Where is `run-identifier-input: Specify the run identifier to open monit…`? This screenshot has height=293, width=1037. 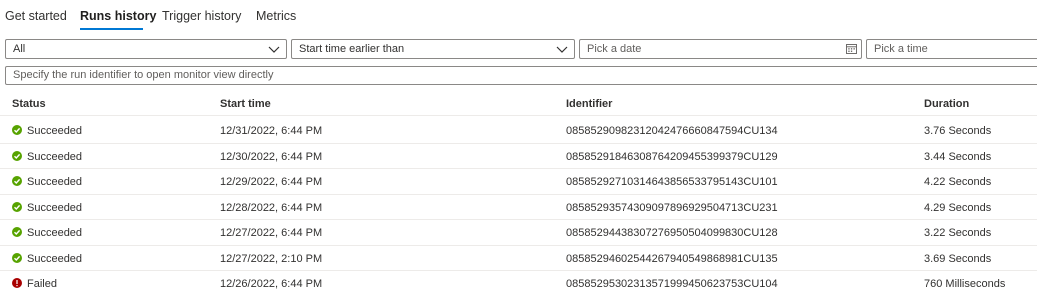 run-identifier-input: Specify the run identifier to open monit… is located at coordinates (521, 75).